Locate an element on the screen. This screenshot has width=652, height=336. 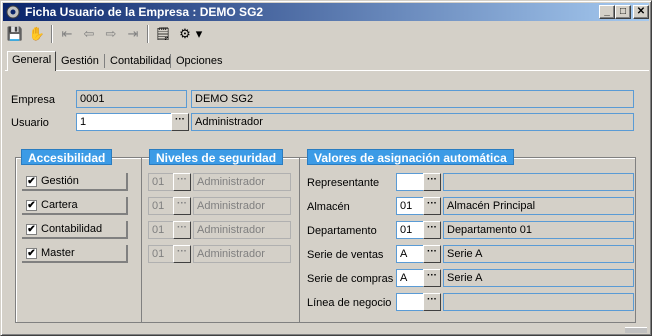
check-label: Contabilidad is located at coordinates (72, 229).